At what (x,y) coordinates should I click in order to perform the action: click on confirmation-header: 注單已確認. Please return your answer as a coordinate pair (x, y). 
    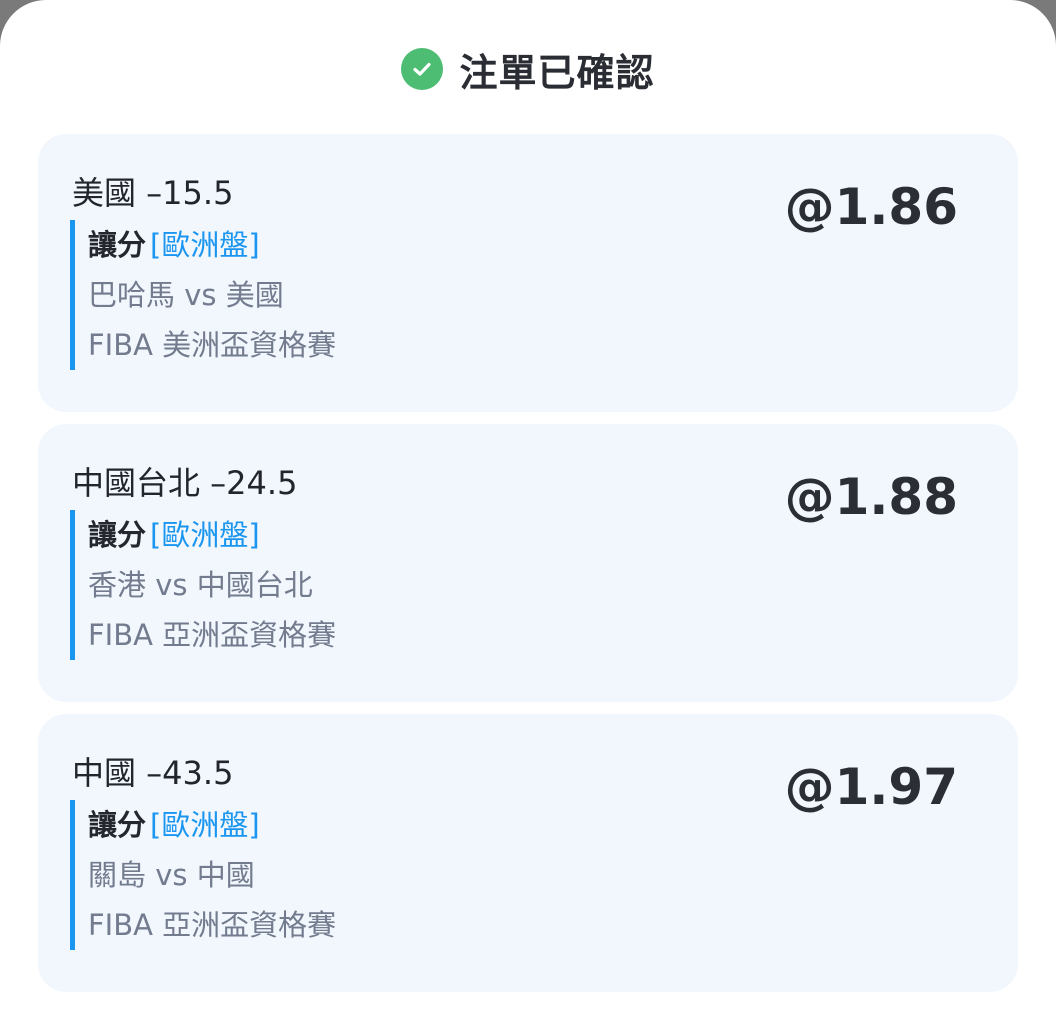
    Looking at the image, I should click on (528, 69).